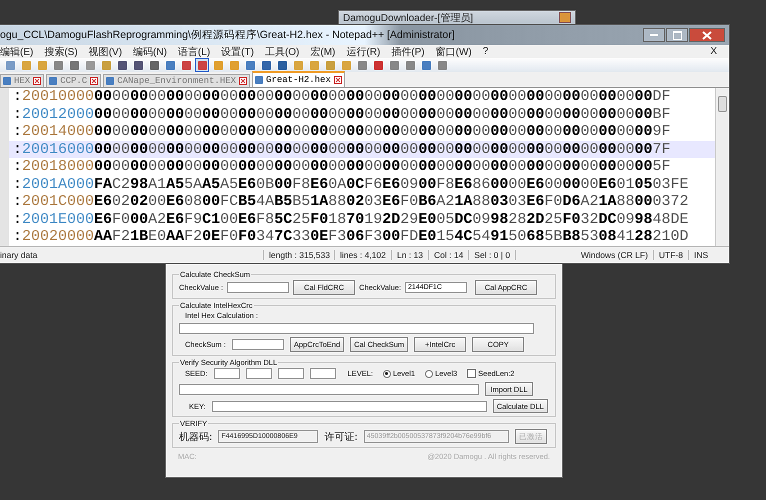 This screenshot has height=500, width=766. Describe the element at coordinates (351, 184) in the screenshot. I see `code-line: :2001A000FAC298A1A55AA5A5E60B00F8E60A0CF6E60900F8E6860000E6000000E6010503FE` at that location.